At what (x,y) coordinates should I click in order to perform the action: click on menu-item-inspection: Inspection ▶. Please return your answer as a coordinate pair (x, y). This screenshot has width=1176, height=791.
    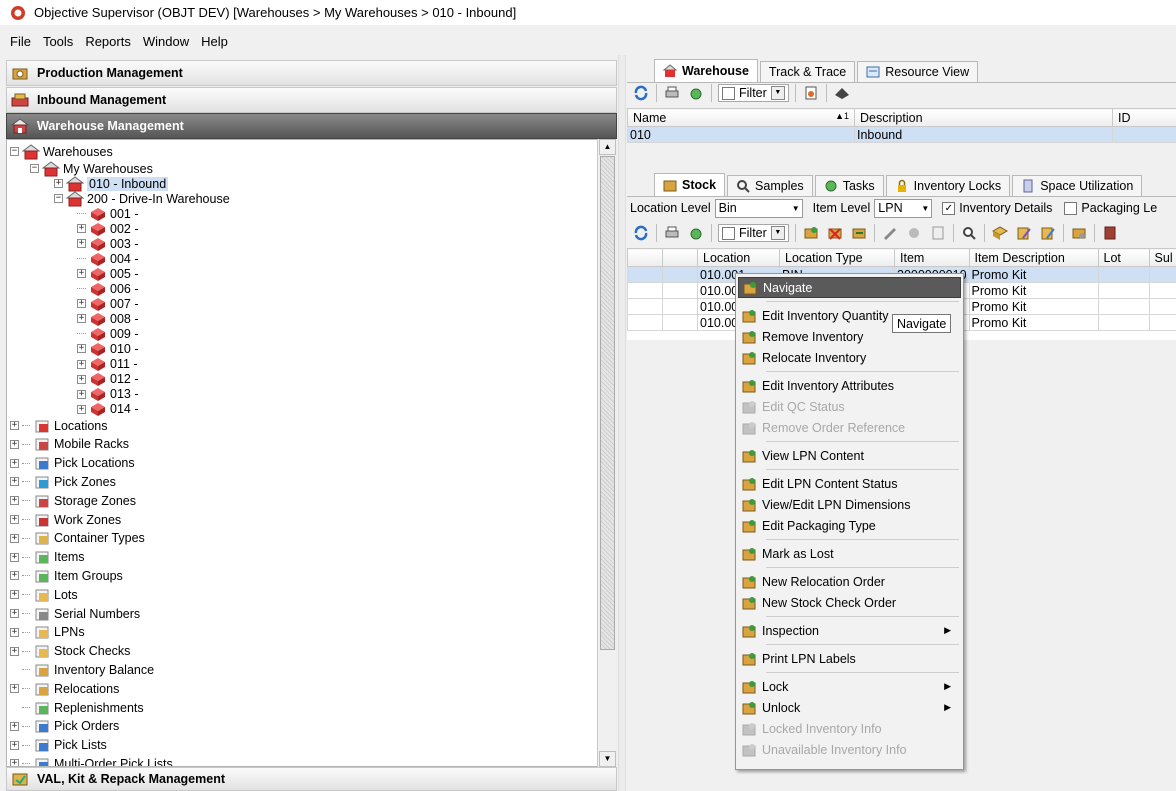
    Looking at the image, I should click on (849, 630).